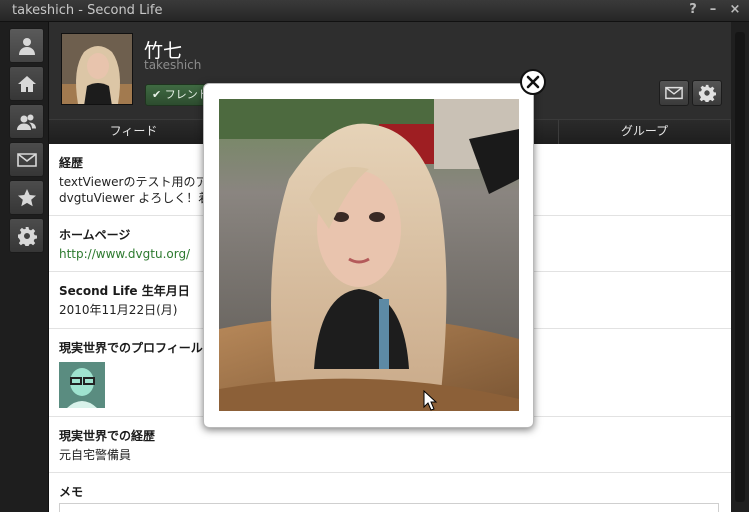 The width and height of the screenshot is (749, 512). Describe the element at coordinates (107, 436) in the screenshot. I see `rl-bio-label: 現実世界での経歴` at that location.